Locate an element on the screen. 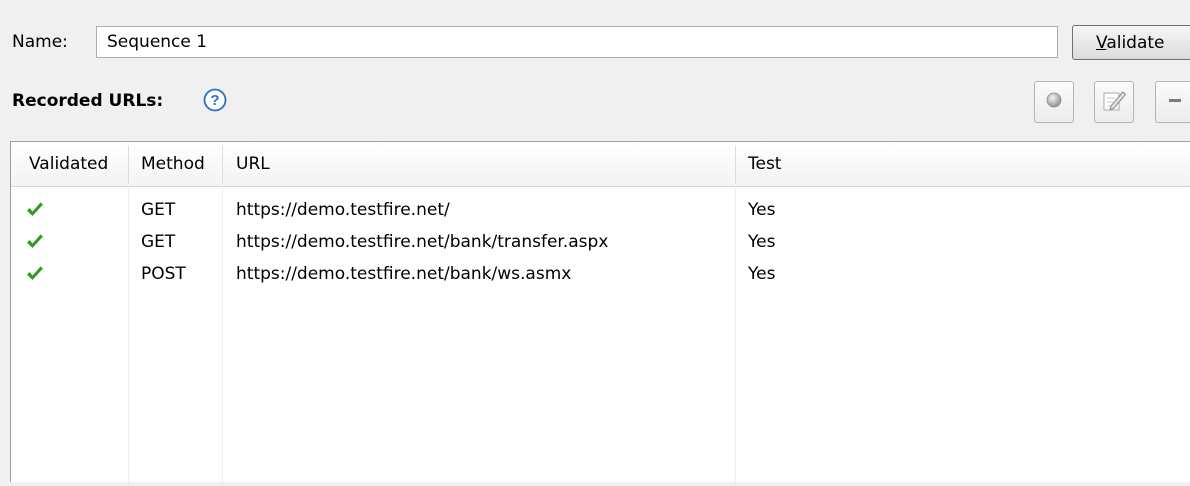 The height and width of the screenshot is (486, 1190). edit-pencil-icon is located at coordinates (1114, 102).